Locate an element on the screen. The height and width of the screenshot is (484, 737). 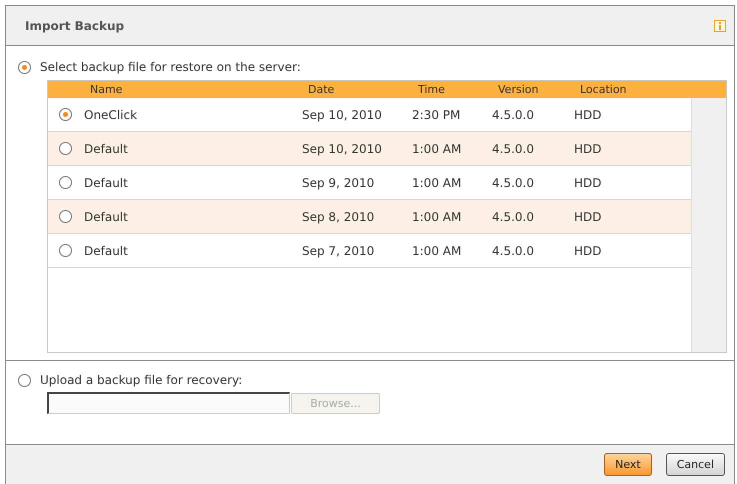
dialog-title: Import Backup is located at coordinates (74, 25).